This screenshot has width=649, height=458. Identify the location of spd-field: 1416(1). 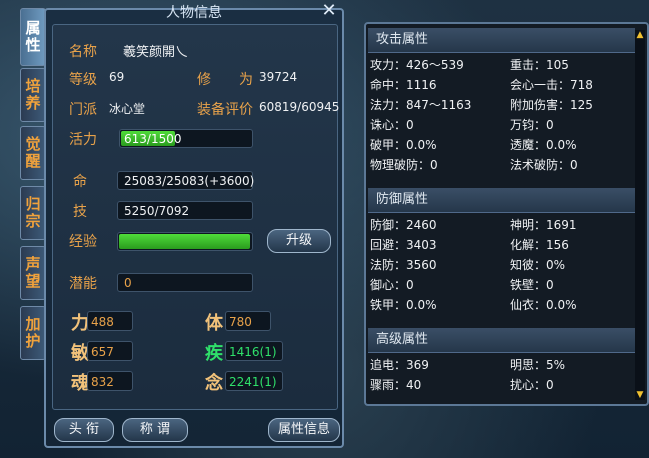
(254, 351).